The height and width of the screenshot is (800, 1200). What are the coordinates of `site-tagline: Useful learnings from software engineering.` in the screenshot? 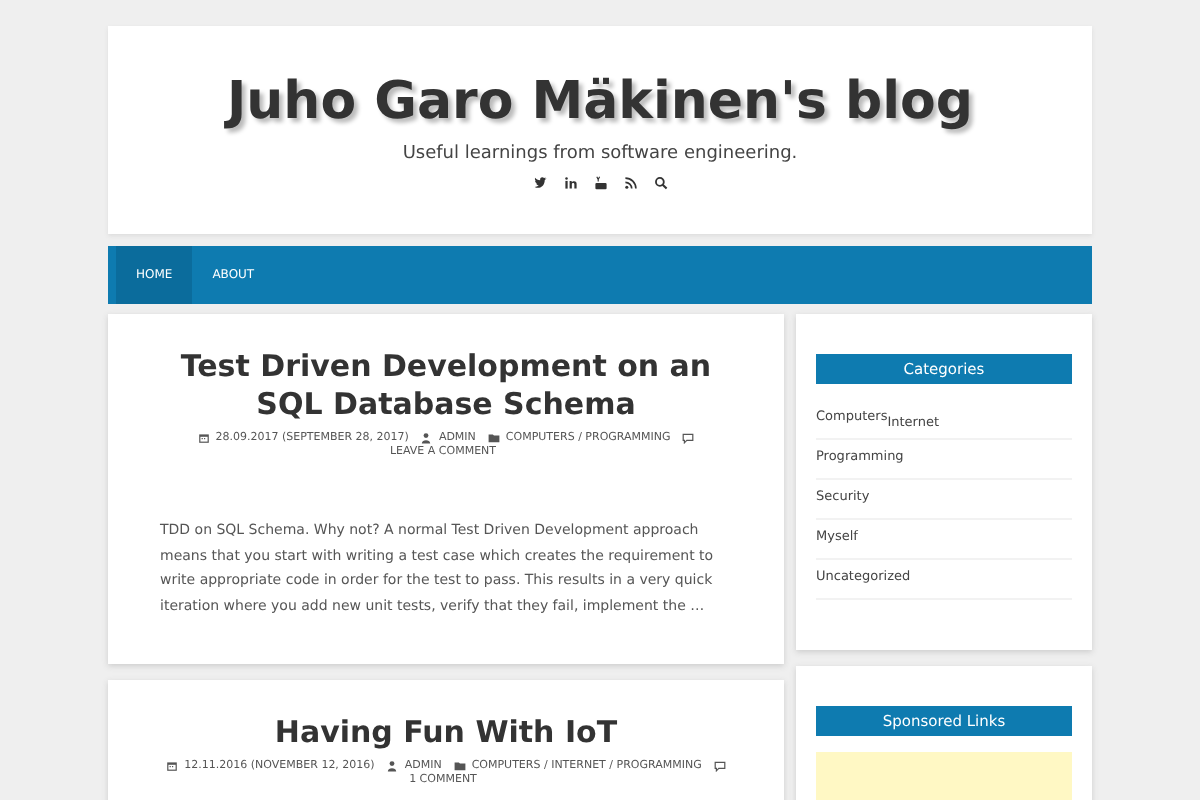 It's located at (600, 154).